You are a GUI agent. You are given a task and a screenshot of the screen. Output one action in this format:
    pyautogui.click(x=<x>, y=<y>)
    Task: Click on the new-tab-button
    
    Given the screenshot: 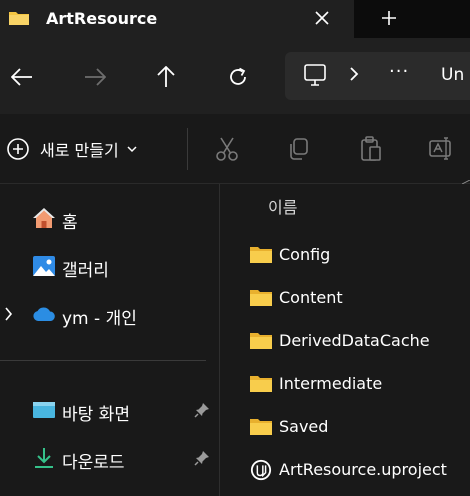 What is the action you would take?
    pyautogui.click(x=389, y=18)
    